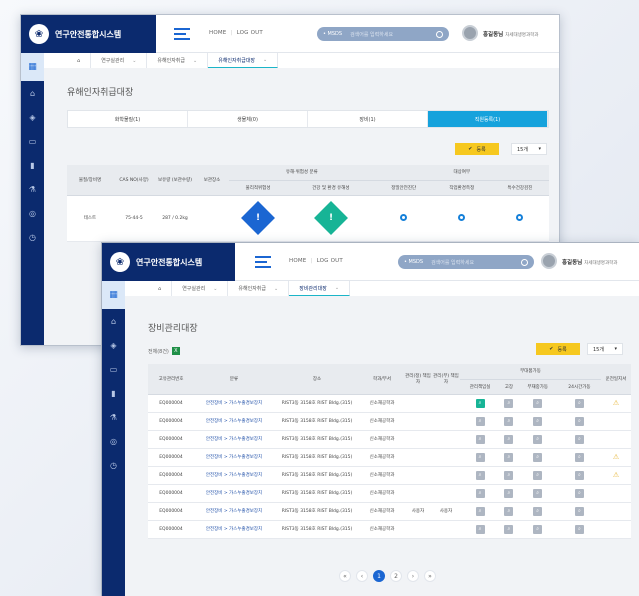 This screenshot has height=596, width=639. I want to click on tab-equipment: 장비(1), so click(368, 119).